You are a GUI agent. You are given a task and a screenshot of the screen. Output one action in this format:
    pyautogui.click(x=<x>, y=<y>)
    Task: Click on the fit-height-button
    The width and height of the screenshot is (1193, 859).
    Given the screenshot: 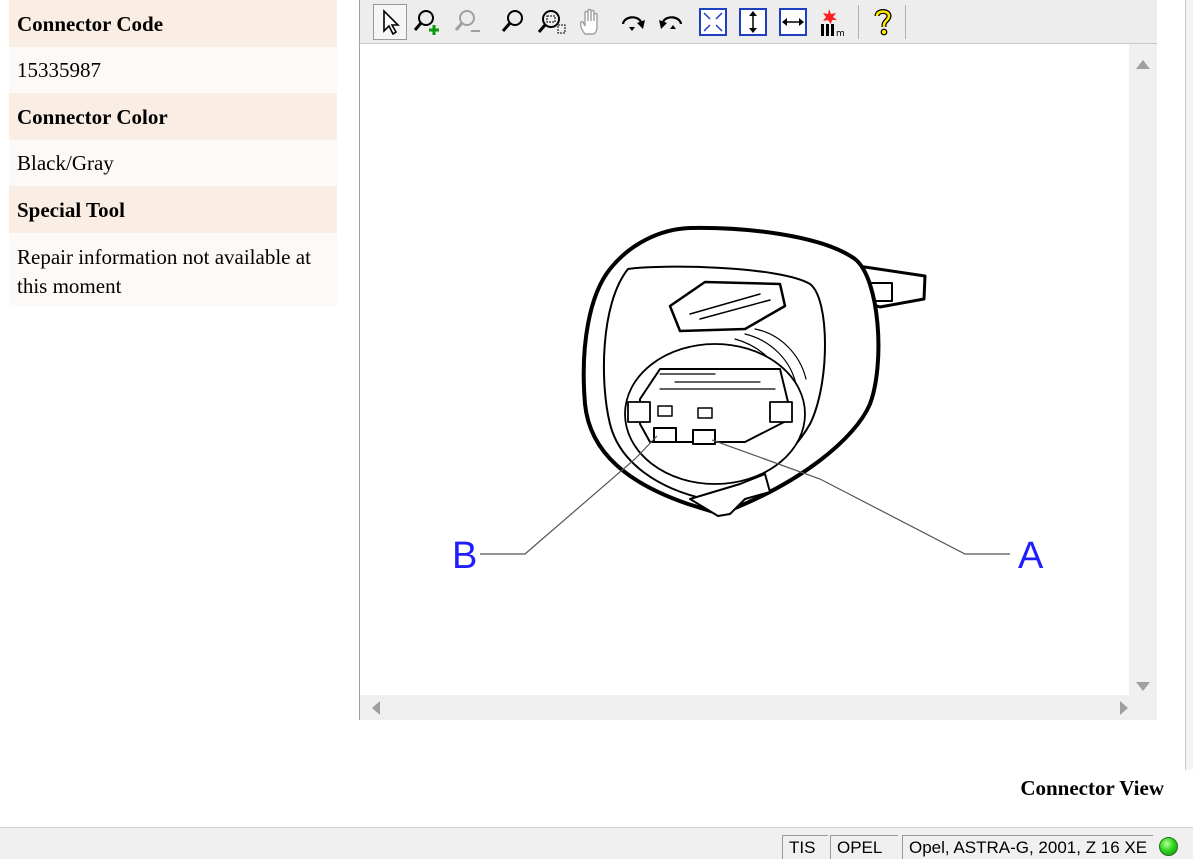 What is the action you would take?
    pyautogui.click(x=753, y=22)
    